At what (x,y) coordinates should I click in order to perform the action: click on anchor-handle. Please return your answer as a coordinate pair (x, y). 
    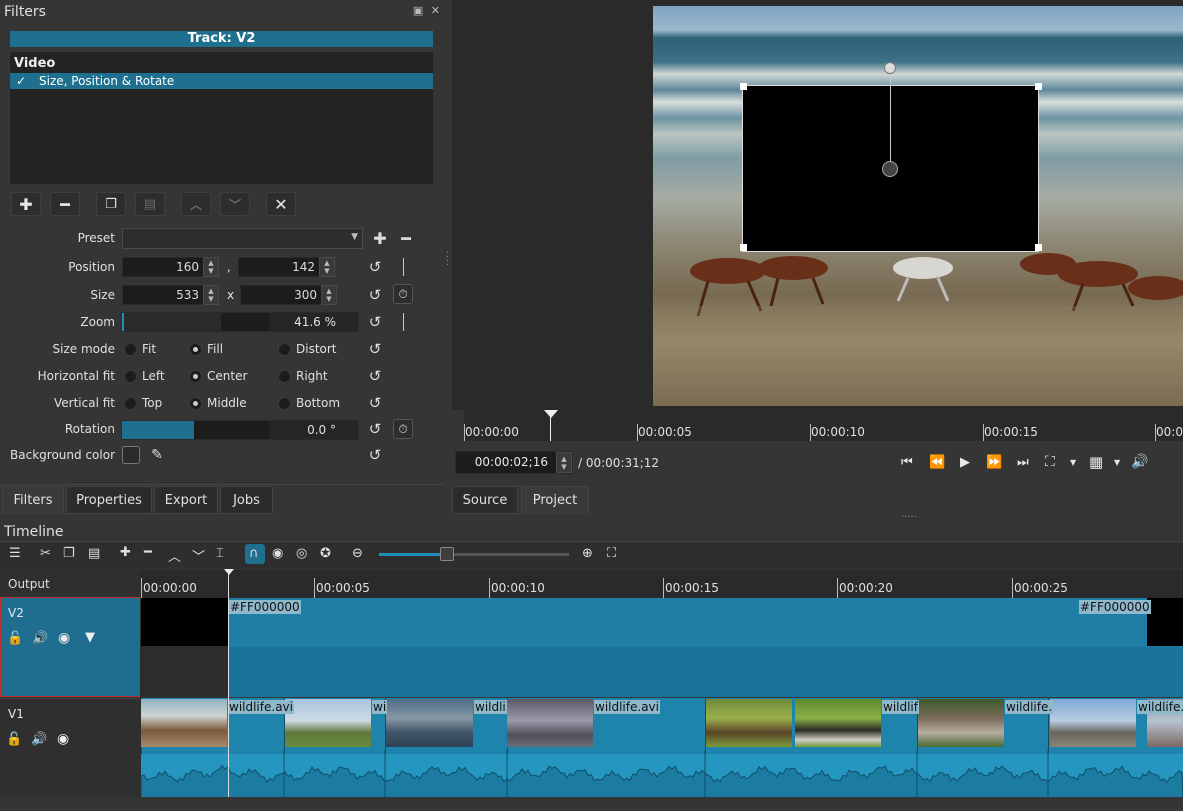
    Looking at the image, I should click on (890, 169).